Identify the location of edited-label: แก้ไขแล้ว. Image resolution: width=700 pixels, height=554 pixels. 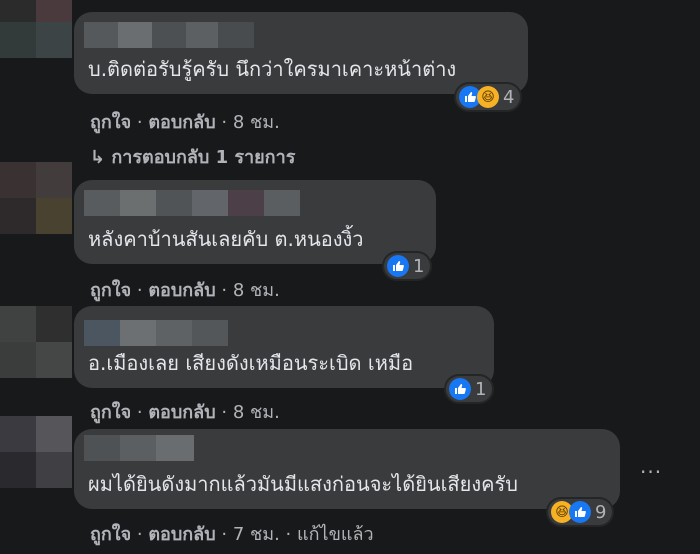
(335, 534).